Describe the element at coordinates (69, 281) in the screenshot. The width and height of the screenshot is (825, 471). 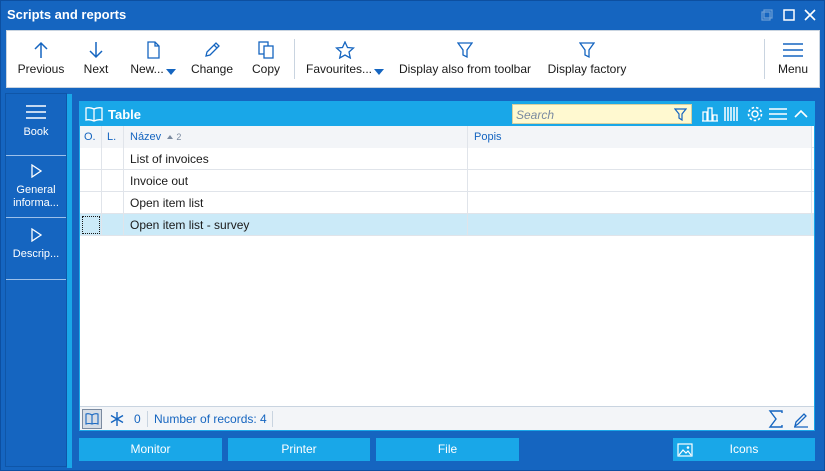
I see `sidebar-accent` at that location.